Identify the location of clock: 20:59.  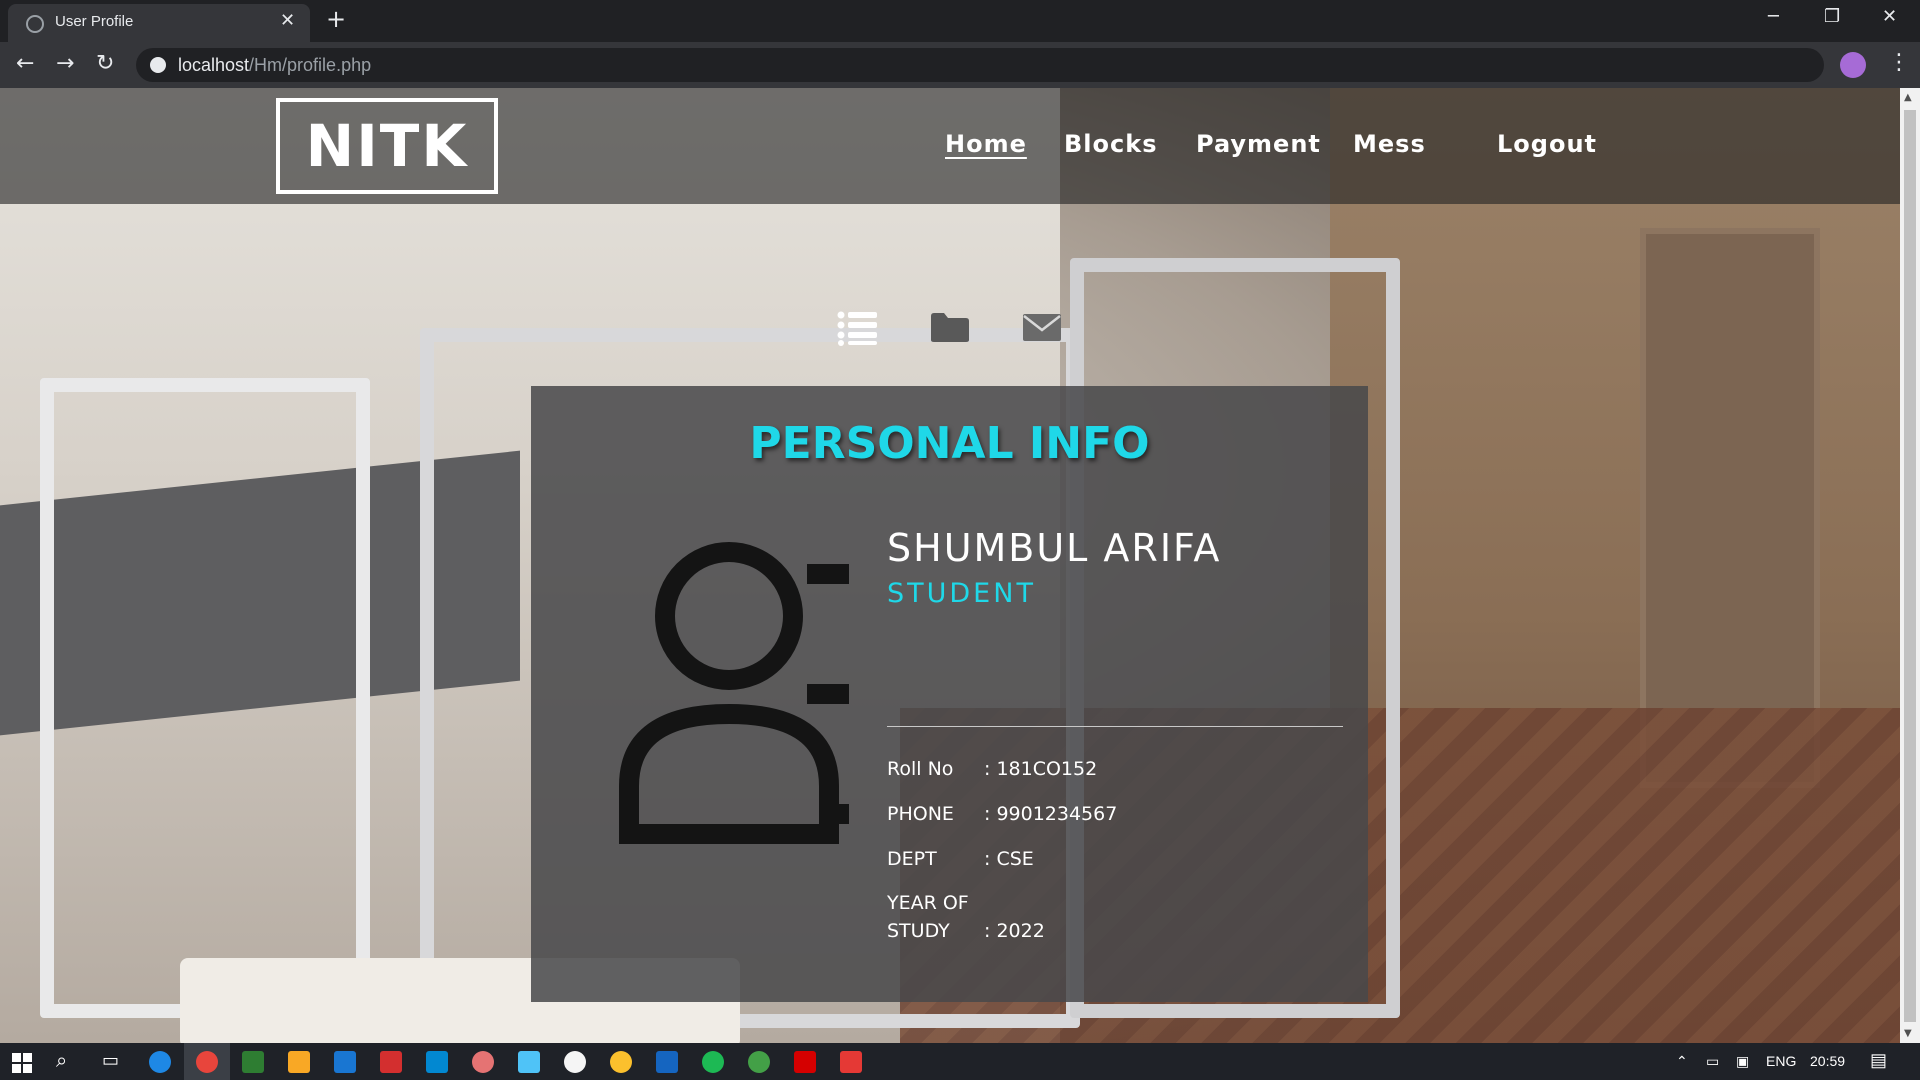
(1827, 1061).